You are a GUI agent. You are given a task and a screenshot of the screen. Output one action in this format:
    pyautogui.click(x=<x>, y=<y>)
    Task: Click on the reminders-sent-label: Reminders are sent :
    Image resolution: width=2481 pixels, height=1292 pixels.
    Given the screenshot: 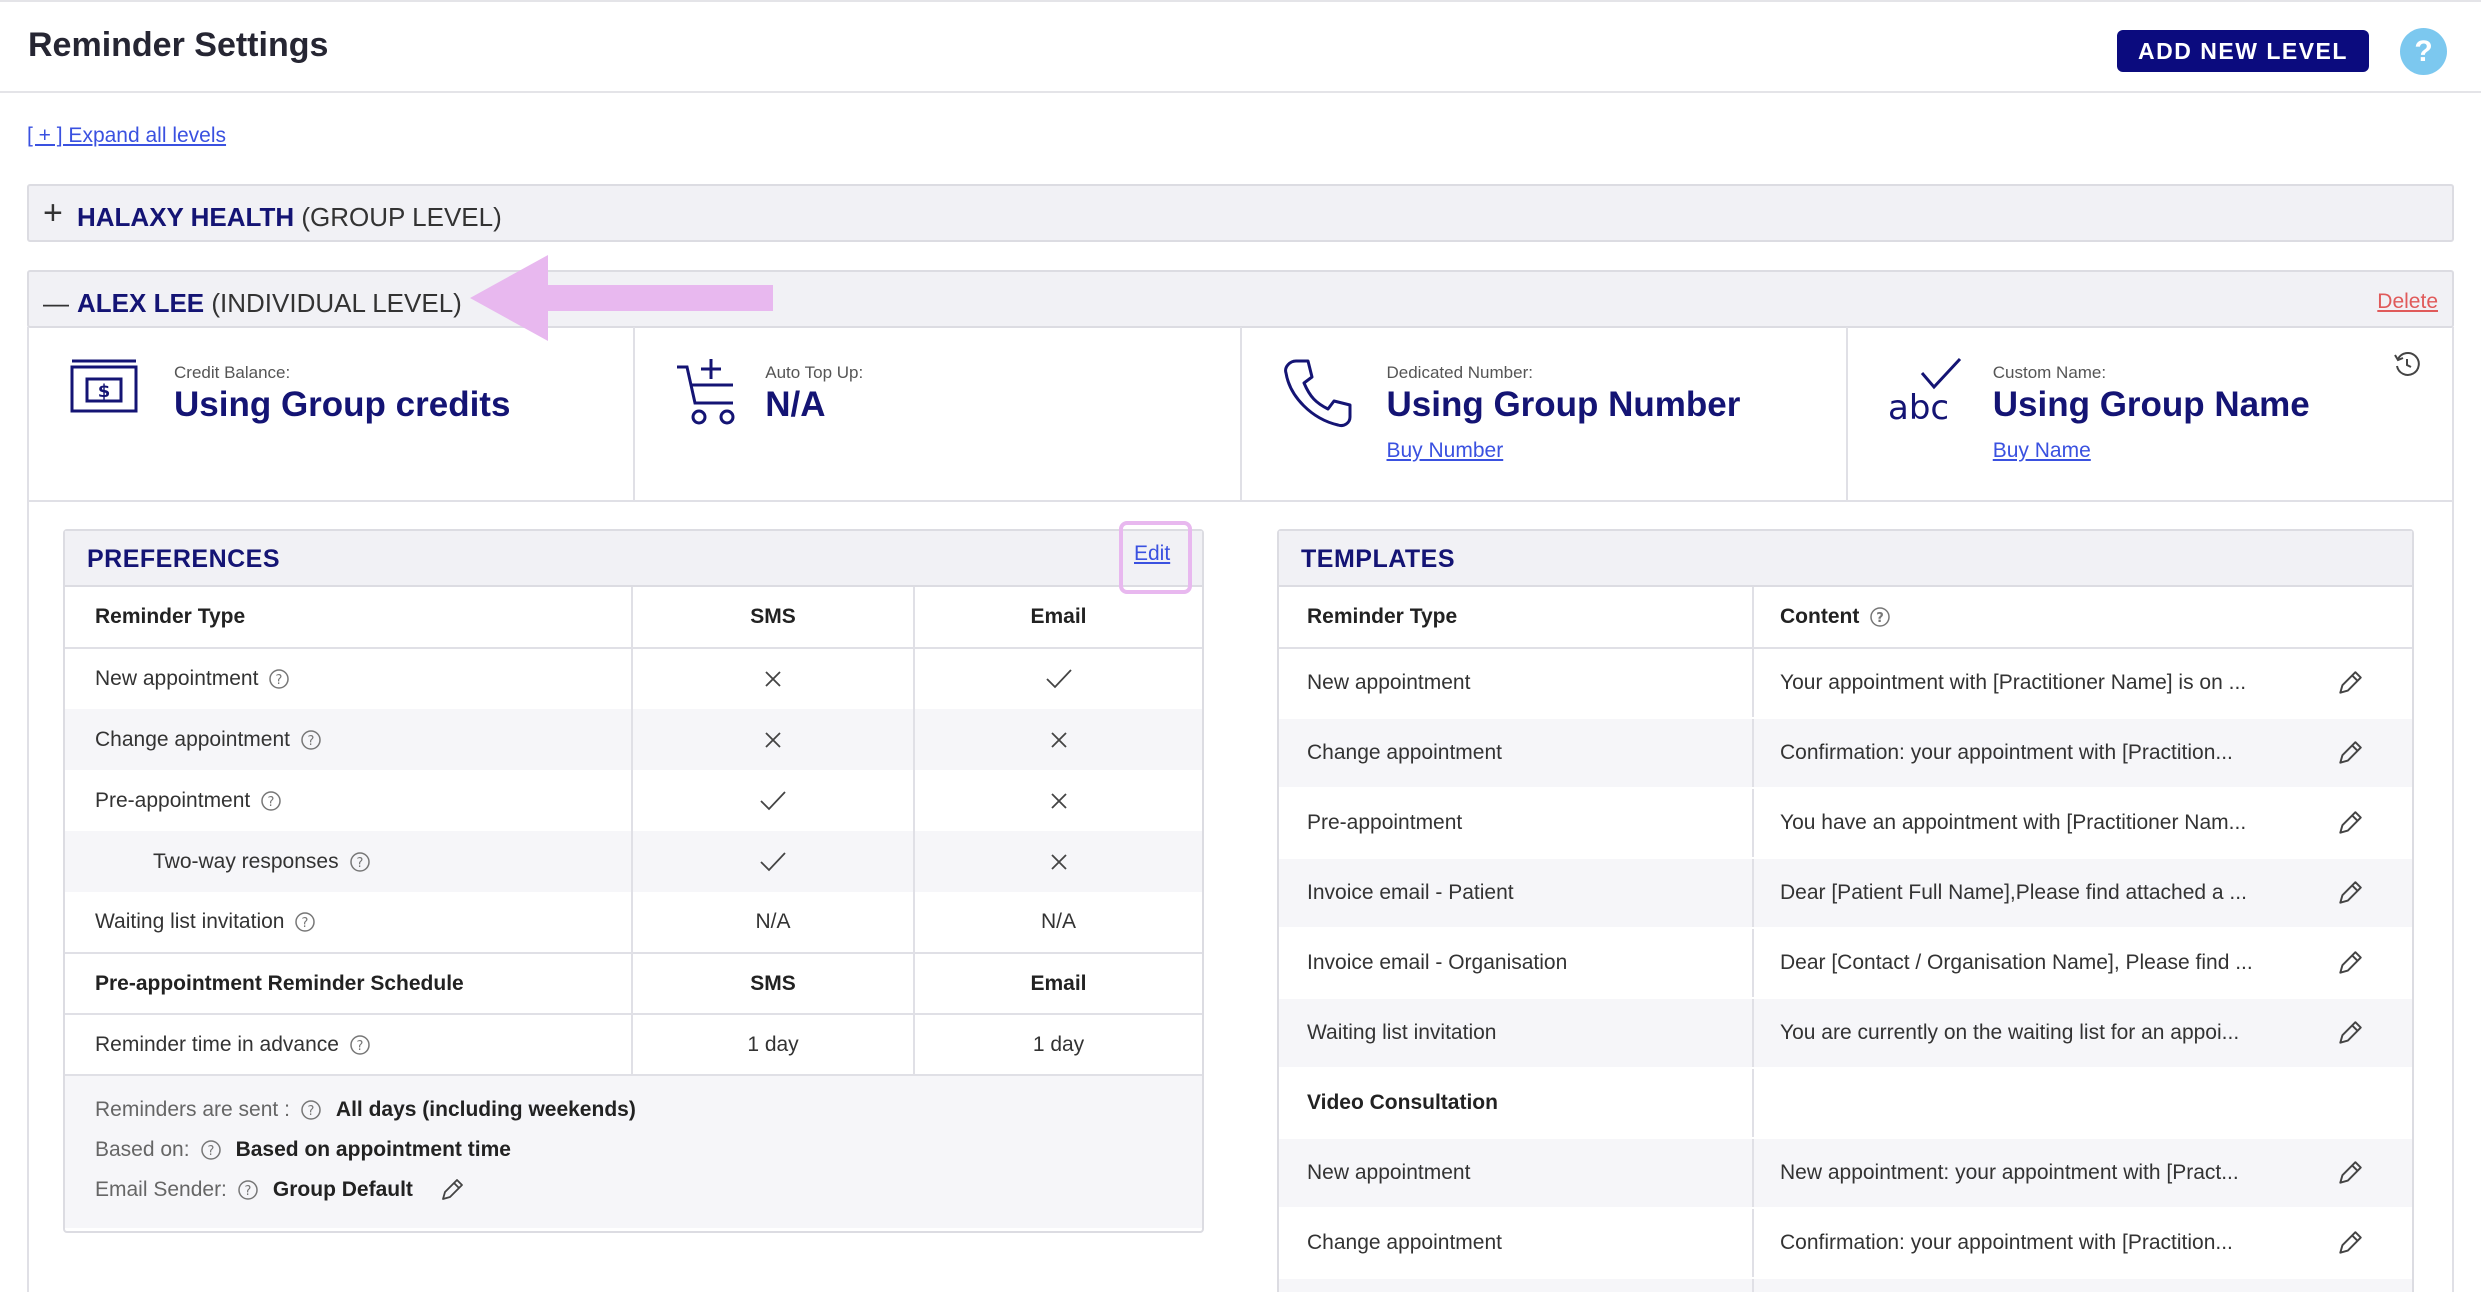 What is the action you would take?
    pyautogui.click(x=192, y=1109)
    